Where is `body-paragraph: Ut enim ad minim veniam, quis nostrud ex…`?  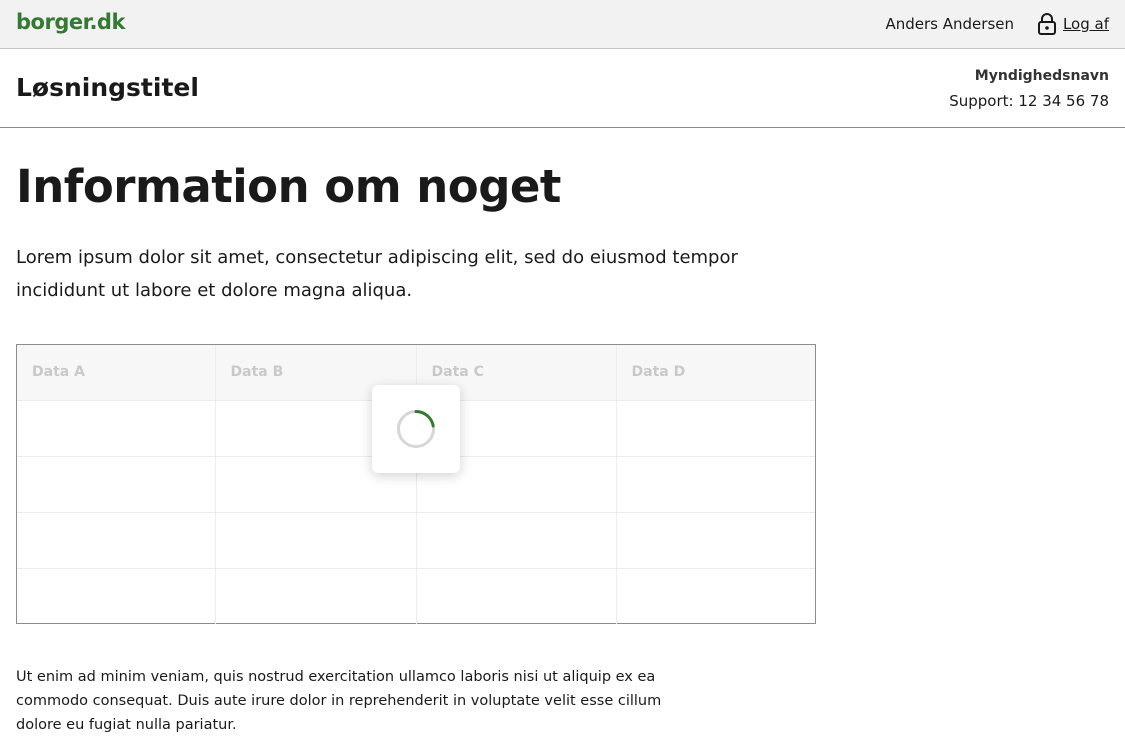
body-paragraph: Ut enim ad minim veniam, quis nostrud ex… is located at coordinates (339, 701).